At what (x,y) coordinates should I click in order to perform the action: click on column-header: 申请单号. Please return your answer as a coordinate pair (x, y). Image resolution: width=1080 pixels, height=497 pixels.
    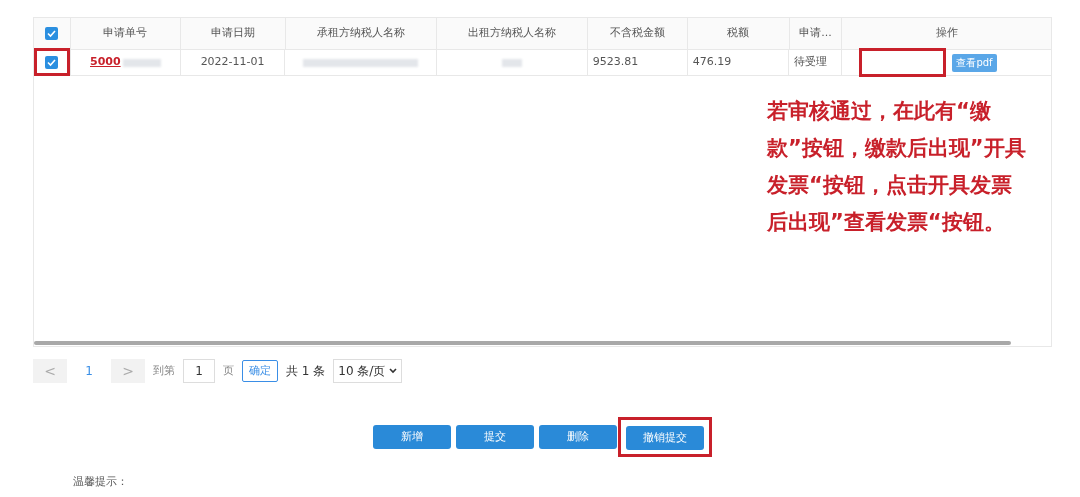
    Looking at the image, I should click on (125, 33).